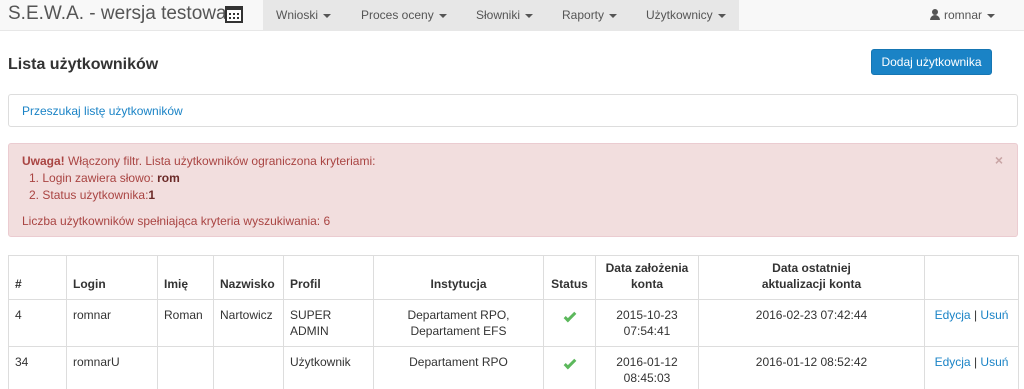 This screenshot has width=1024, height=389. I want to click on criterion-value: rom, so click(168, 178).